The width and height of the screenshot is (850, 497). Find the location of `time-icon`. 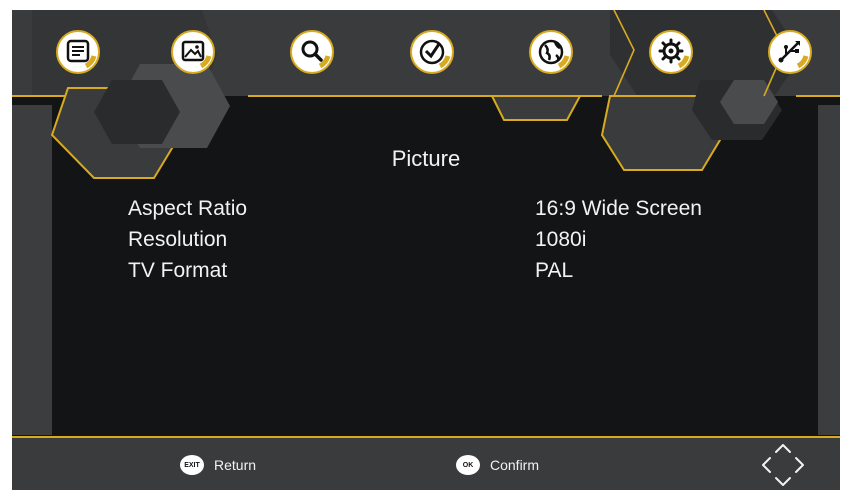

time-icon is located at coordinates (432, 52).